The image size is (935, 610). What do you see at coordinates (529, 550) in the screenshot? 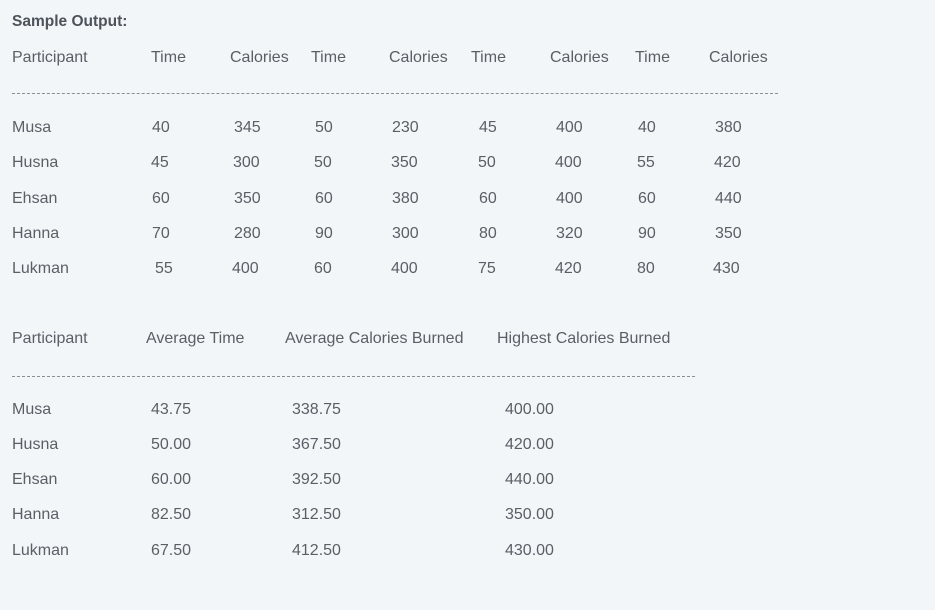
I see `table-cell: 430.00` at bounding box center [529, 550].